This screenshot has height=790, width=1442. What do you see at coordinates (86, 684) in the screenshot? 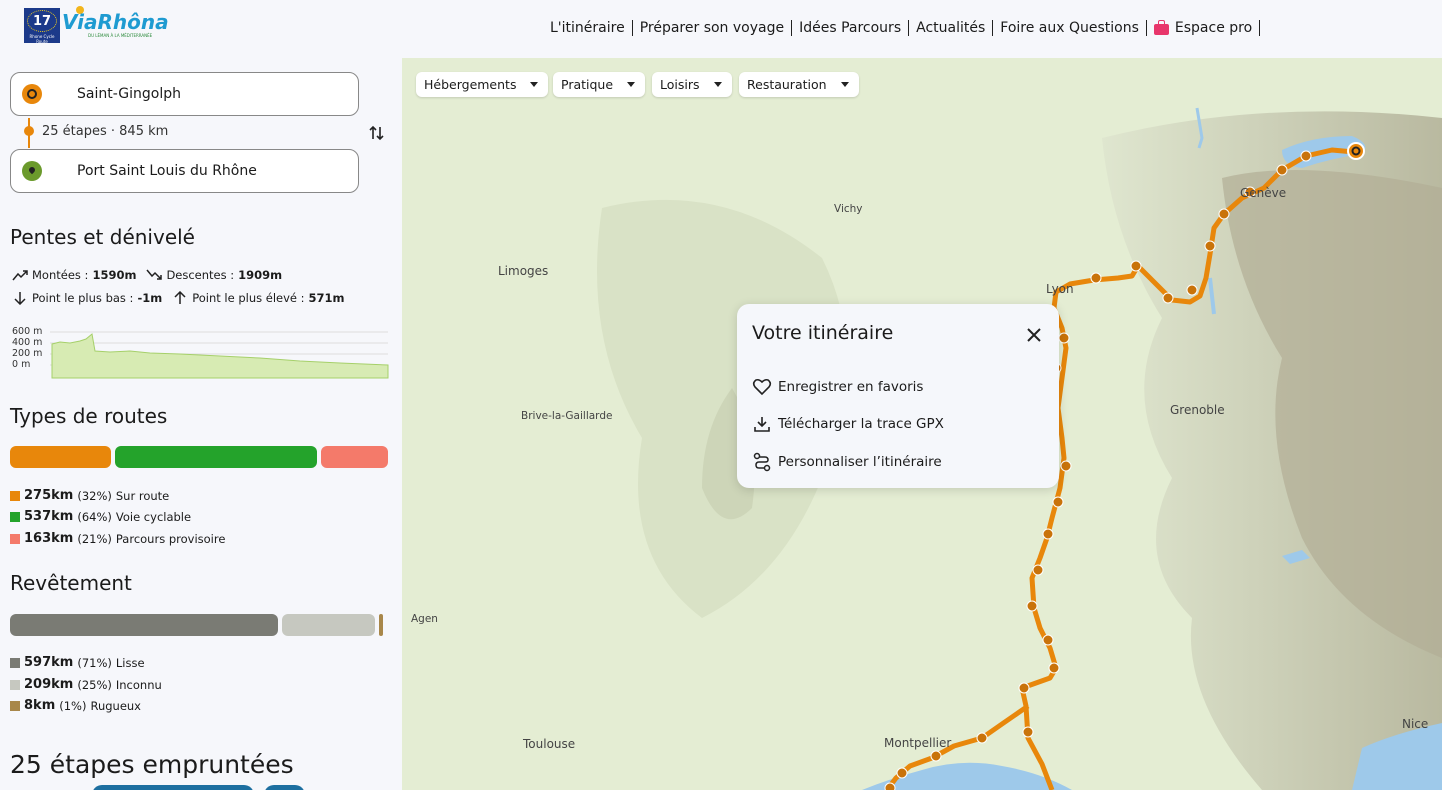
I see `legend-inconnu: 209km (25%) Inconnu` at bounding box center [86, 684].